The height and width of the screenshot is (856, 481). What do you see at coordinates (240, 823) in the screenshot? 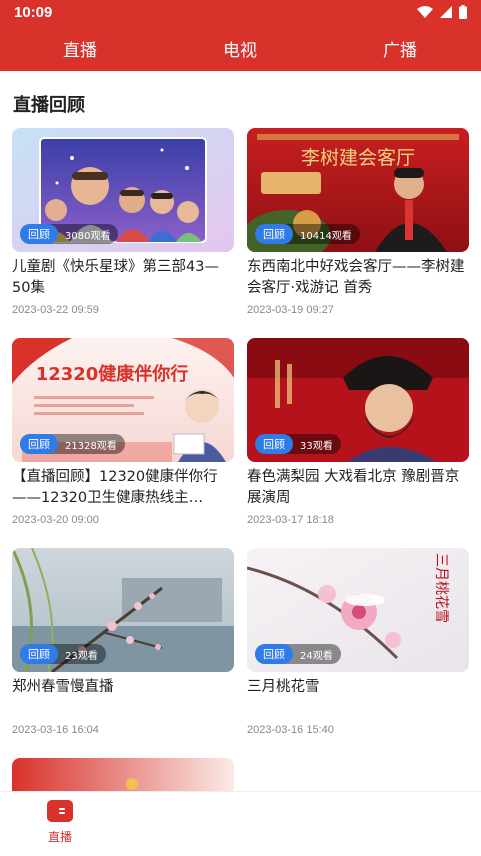
I see `bottom-nav: 直播` at bounding box center [240, 823].